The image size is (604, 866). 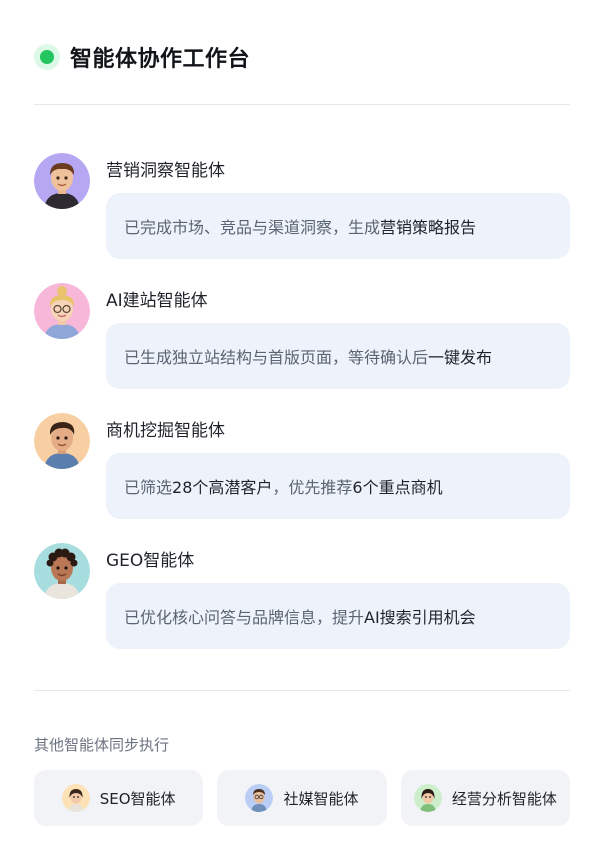 I want to click on status-highlight: 6个重点商机, so click(x=397, y=487).